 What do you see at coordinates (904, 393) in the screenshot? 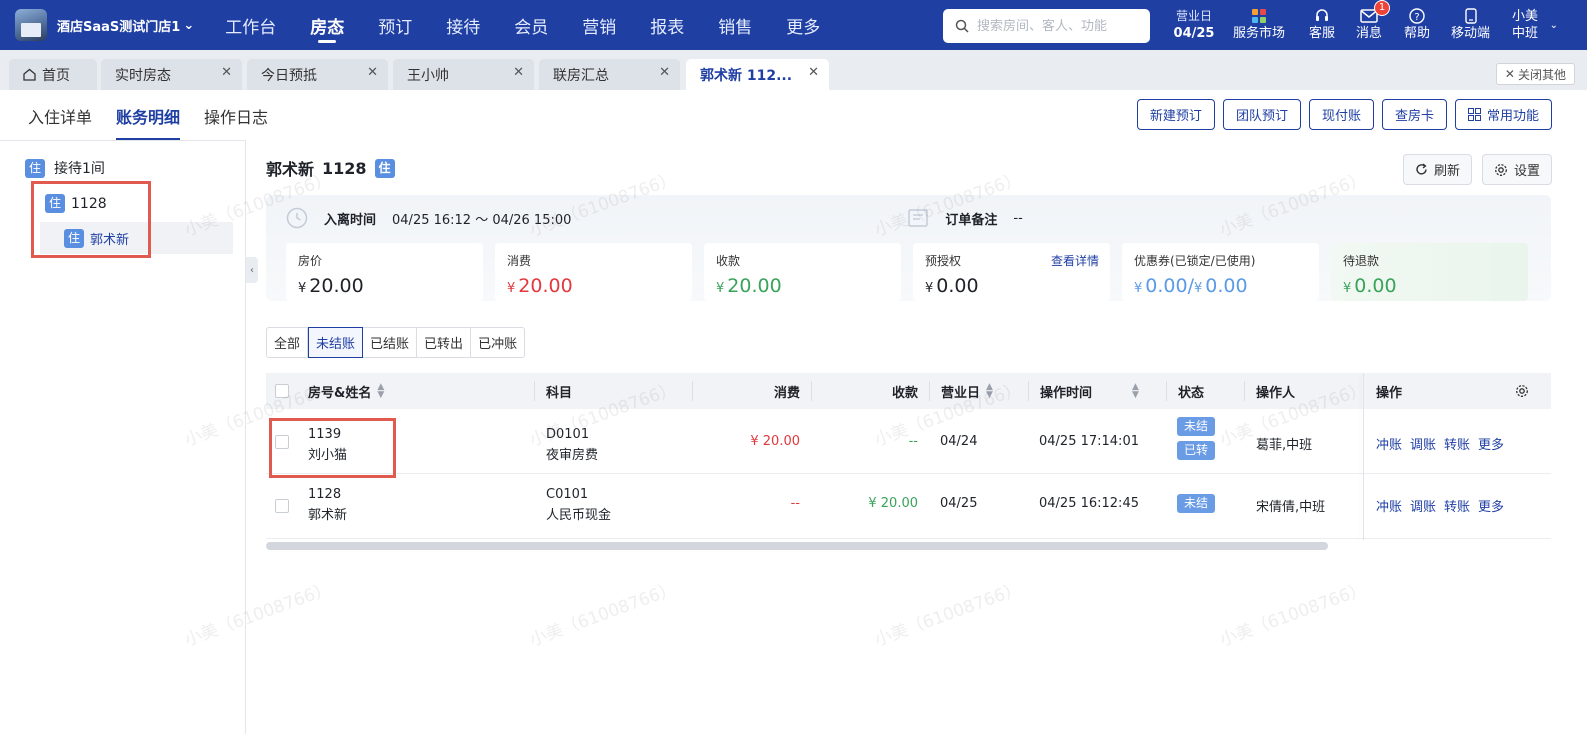
I see `col-receive: 收款` at bounding box center [904, 393].